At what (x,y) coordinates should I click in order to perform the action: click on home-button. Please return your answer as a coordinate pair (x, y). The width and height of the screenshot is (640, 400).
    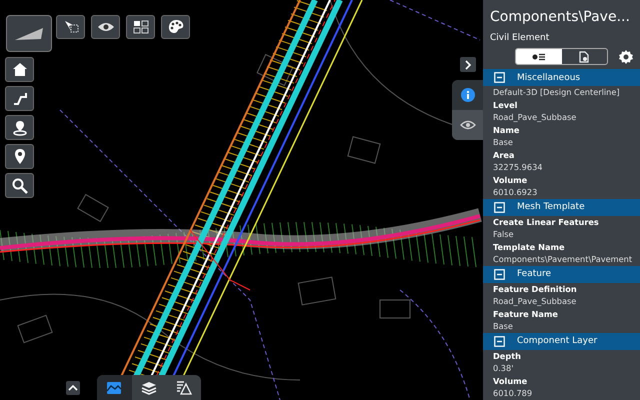
    Looking at the image, I should click on (19, 69).